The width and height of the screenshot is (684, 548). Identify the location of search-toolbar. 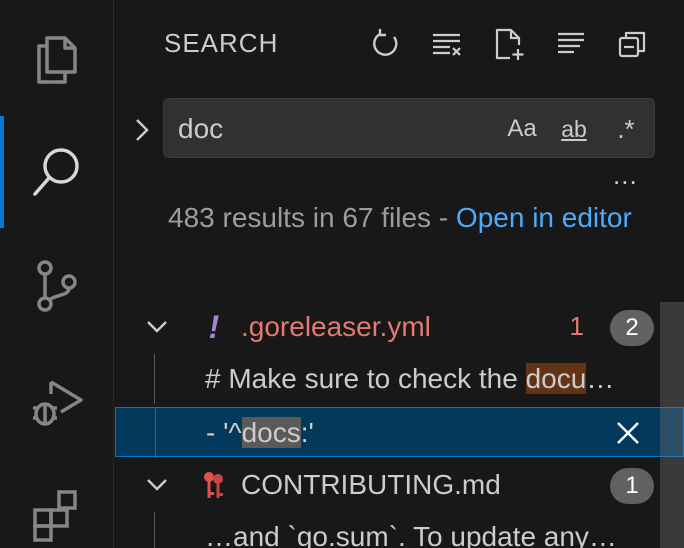
(509, 44).